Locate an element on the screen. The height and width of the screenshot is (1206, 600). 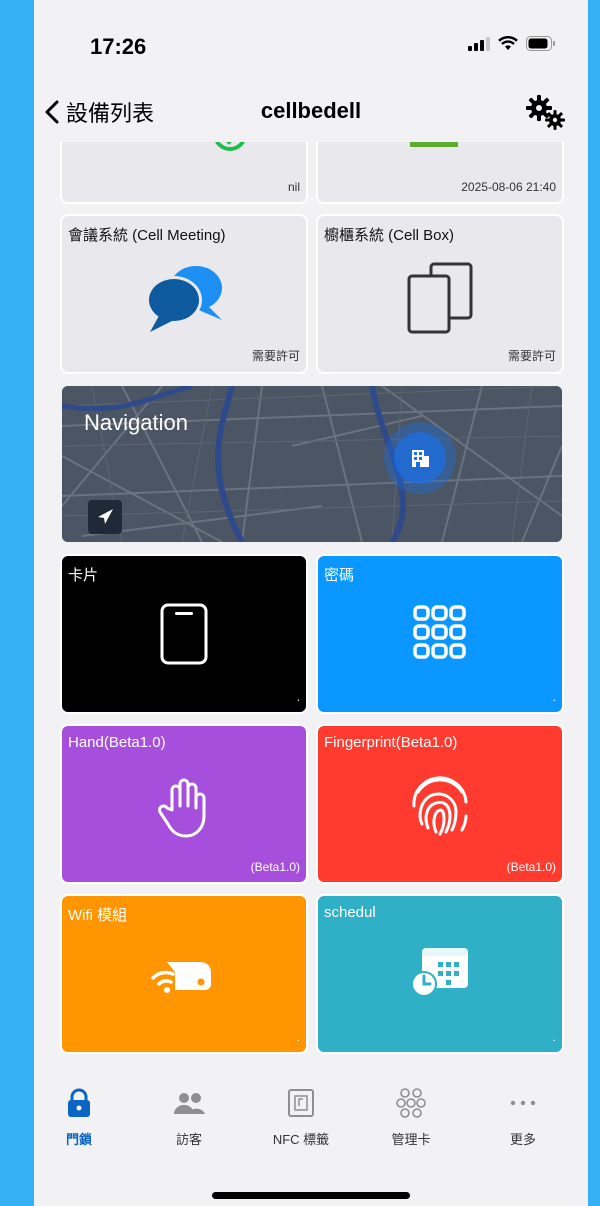
nfc-icon is located at coordinates (301, 1103).